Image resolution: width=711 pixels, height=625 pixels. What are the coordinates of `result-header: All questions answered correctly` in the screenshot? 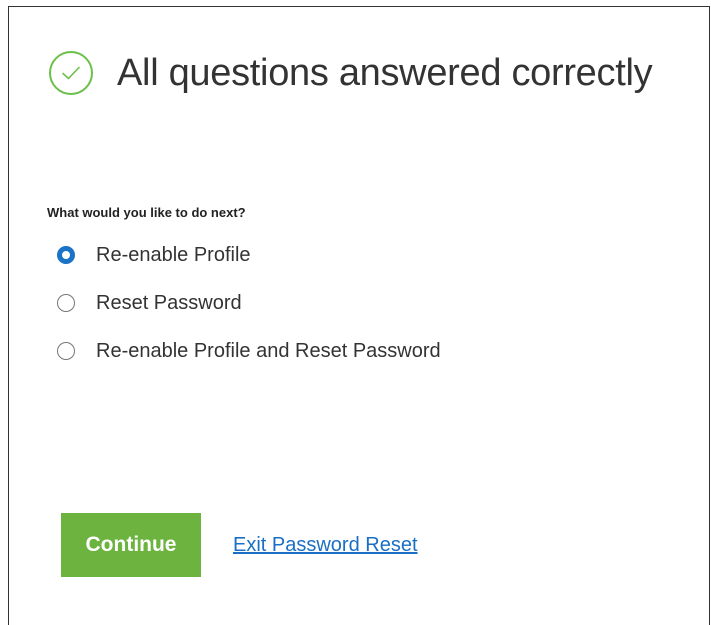 It's located at (351, 73).